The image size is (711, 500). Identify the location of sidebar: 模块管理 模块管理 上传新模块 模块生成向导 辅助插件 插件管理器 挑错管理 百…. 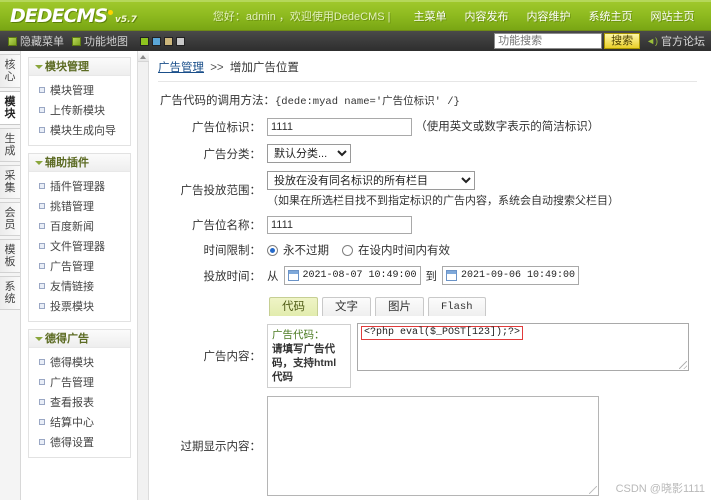
(80, 275).